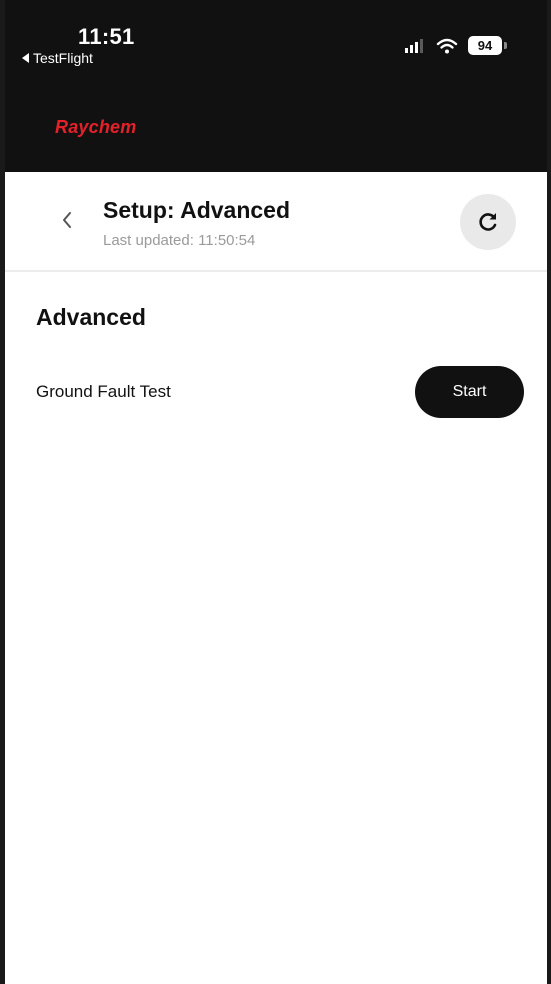 This screenshot has height=984, width=551. Describe the element at coordinates (485, 45) in the screenshot. I see `battery-indicator: 94` at that location.